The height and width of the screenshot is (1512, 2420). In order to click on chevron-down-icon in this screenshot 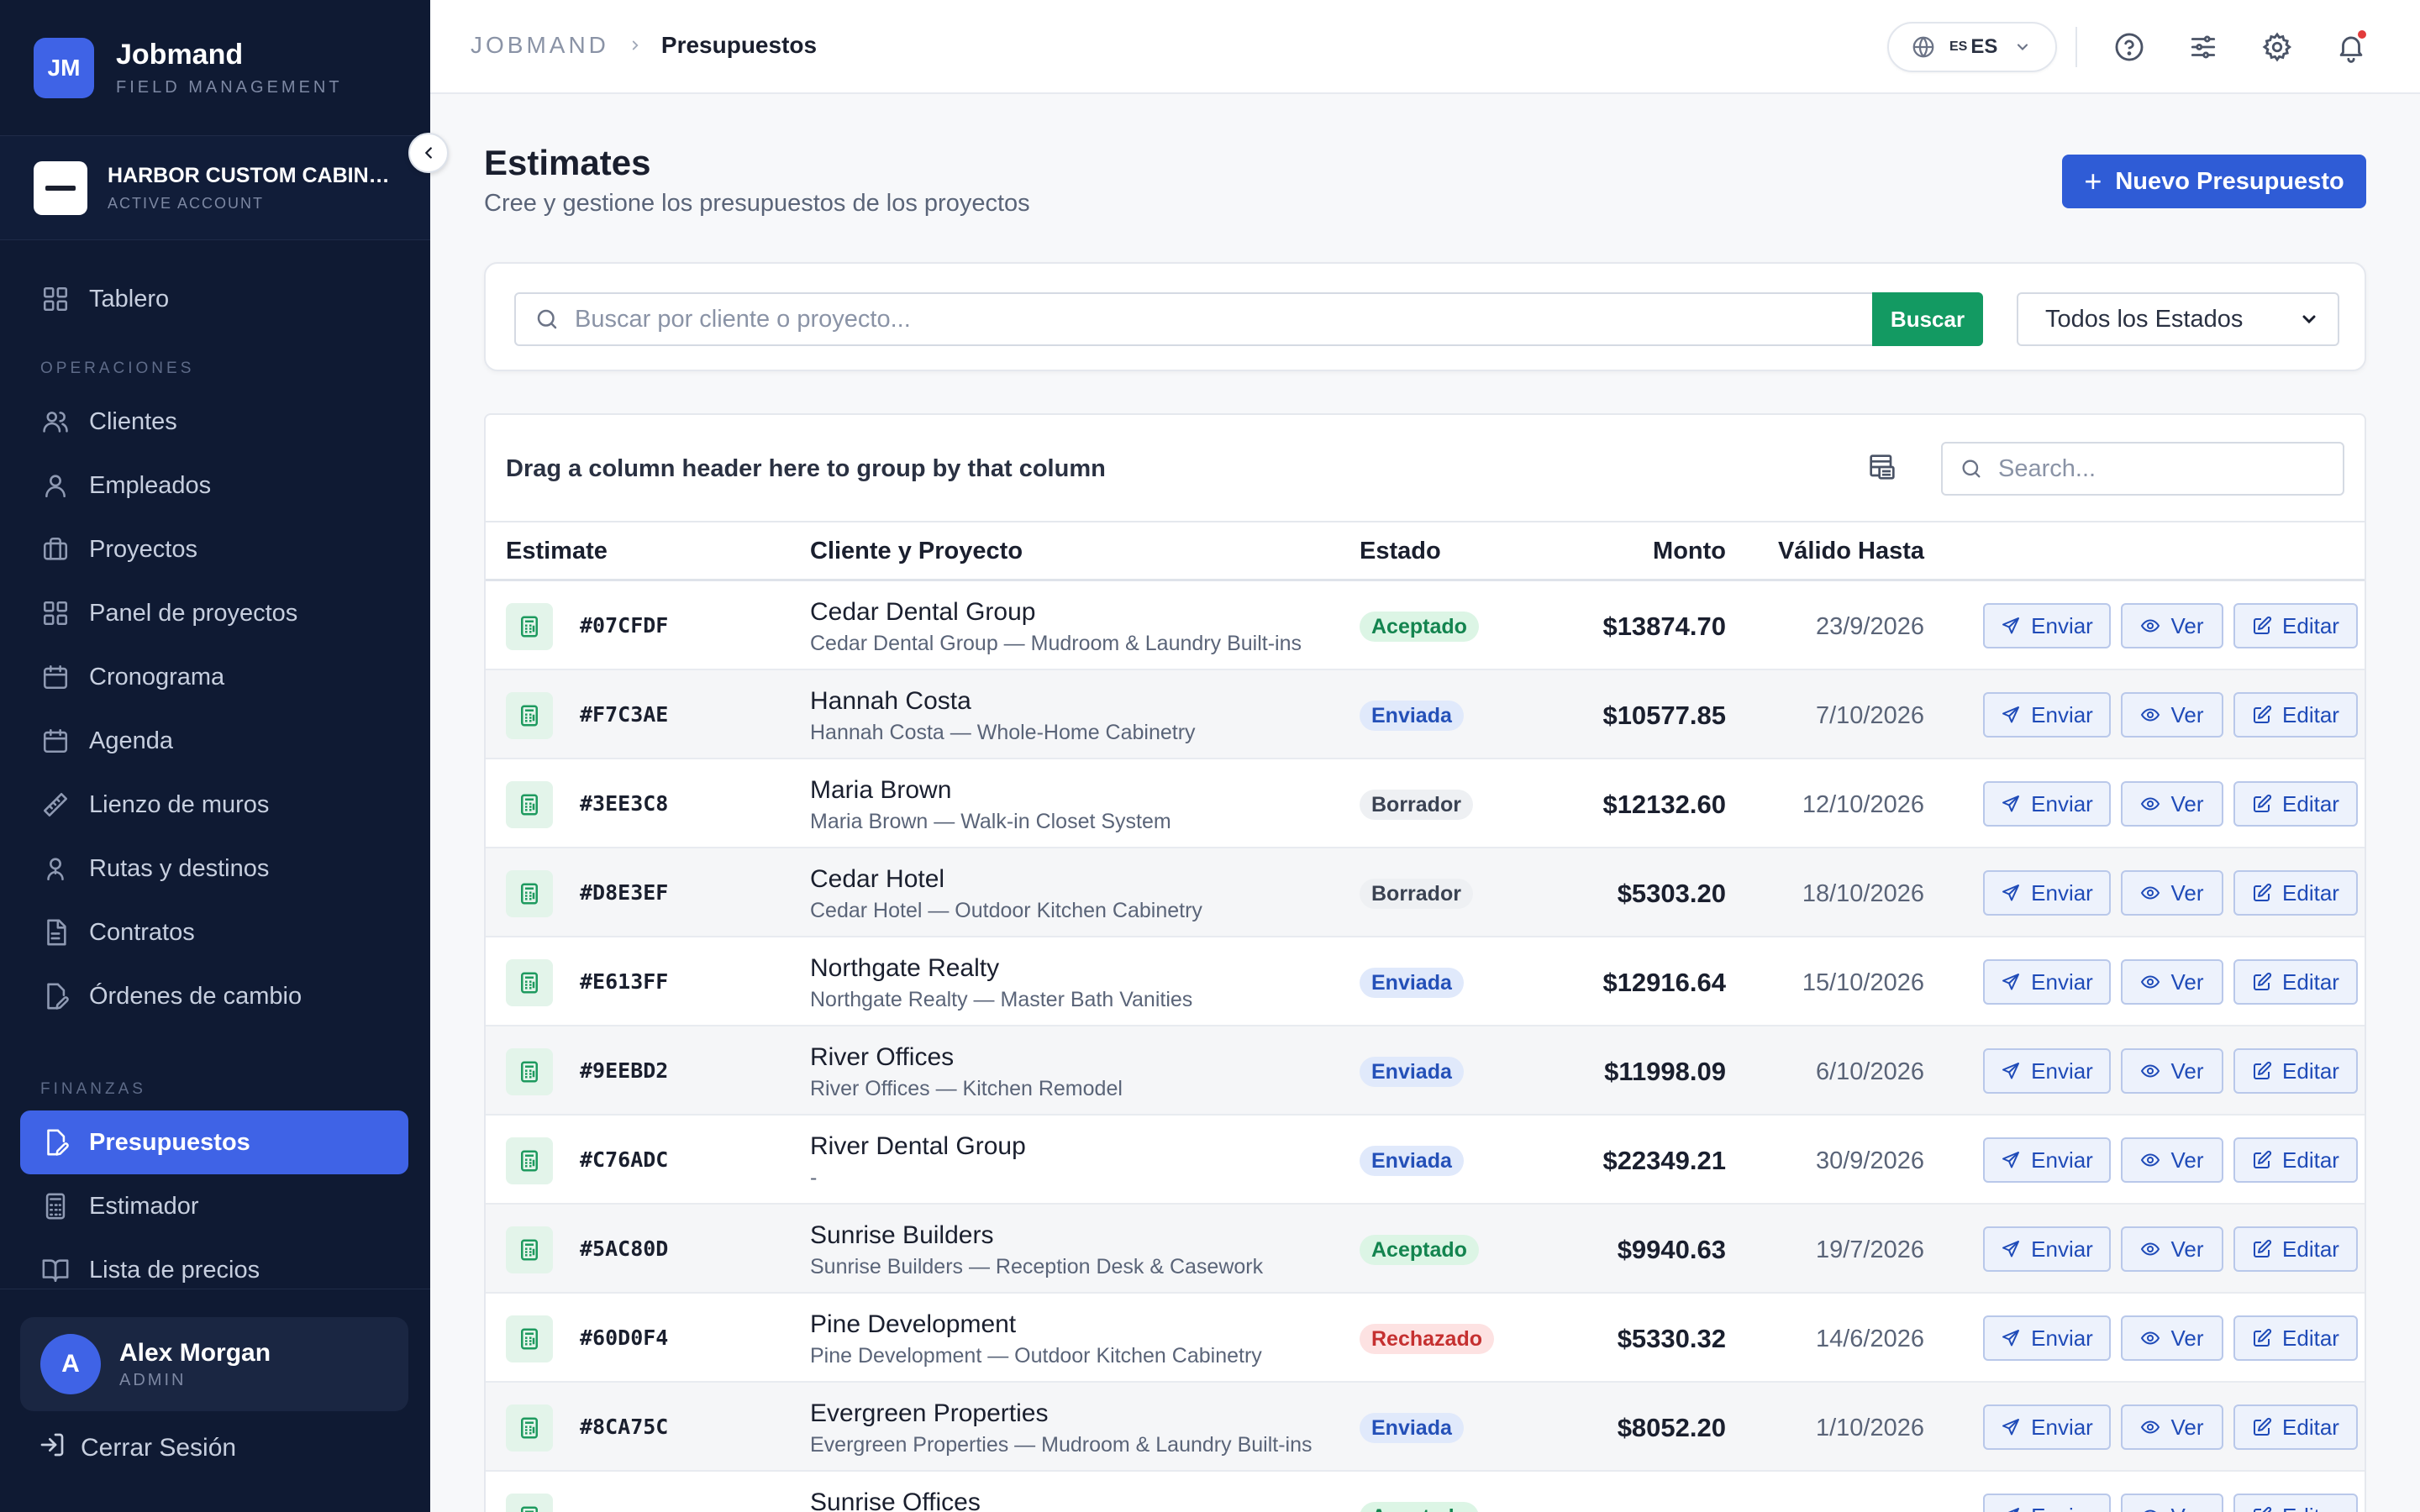, I will do `click(2023, 47)`.